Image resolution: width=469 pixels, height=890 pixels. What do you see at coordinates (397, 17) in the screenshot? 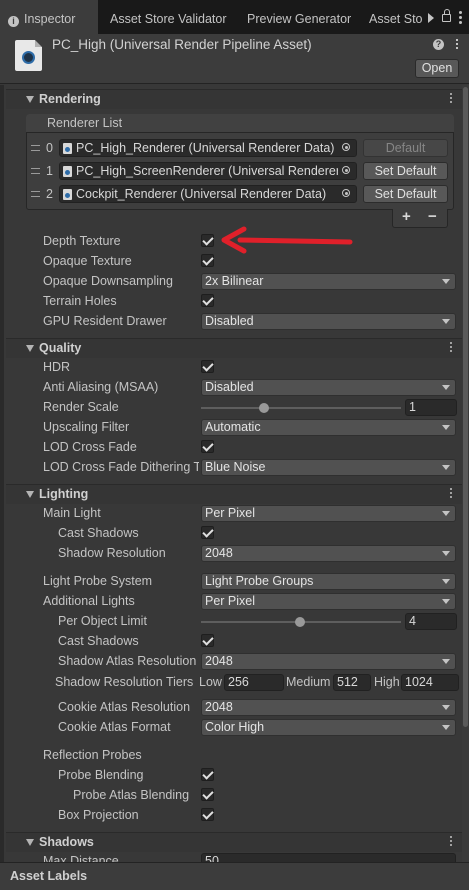
I see `tab-asset-store: Asset Sto` at bounding box center [397, 17].